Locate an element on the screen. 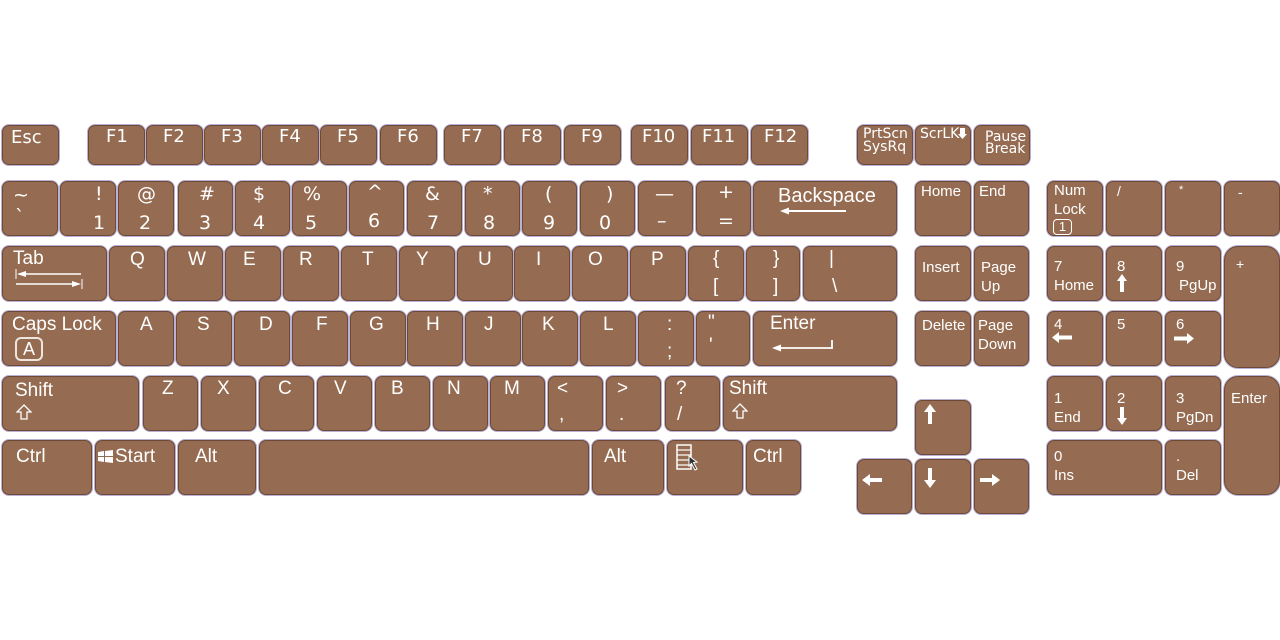 The width and height of the screenshot is (1280, 640). key-caps-lock: Caps Lock A is located at coordinates (59, 338).